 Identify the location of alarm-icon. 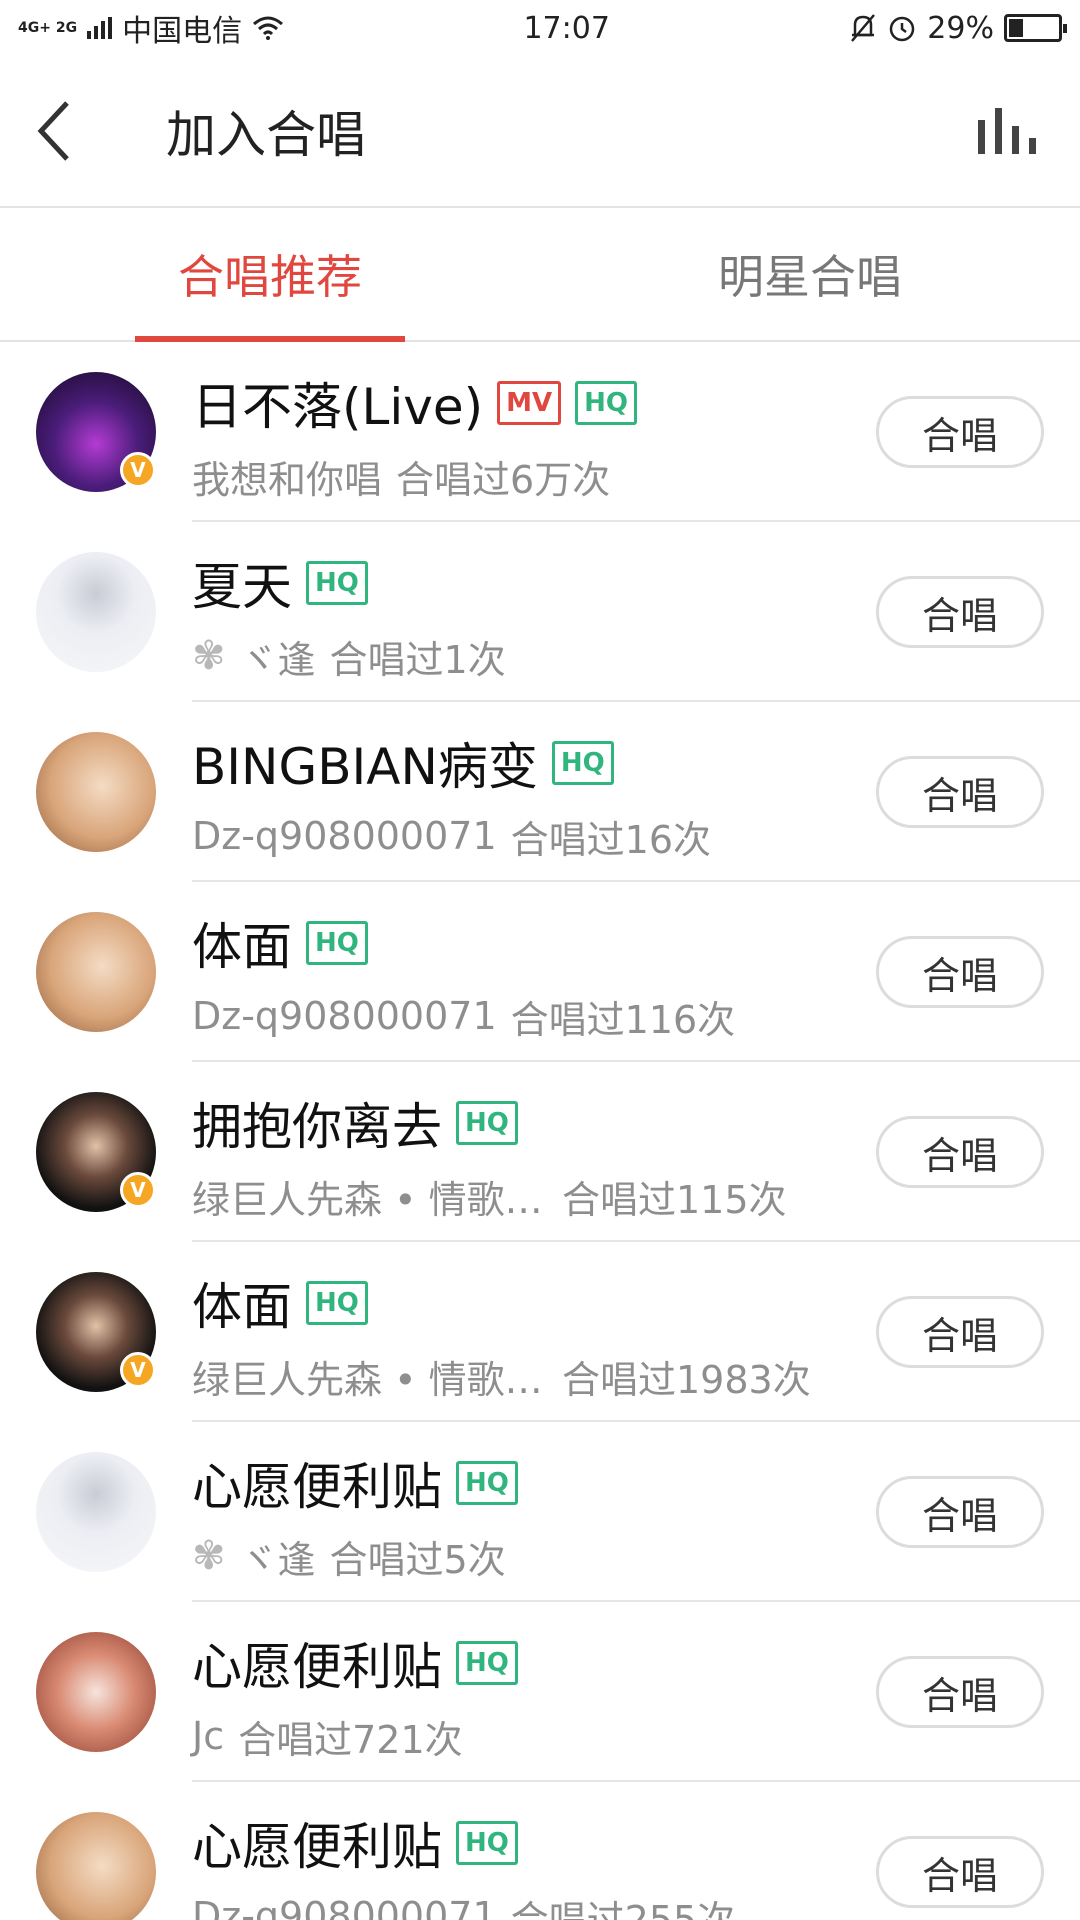
(902, 29).